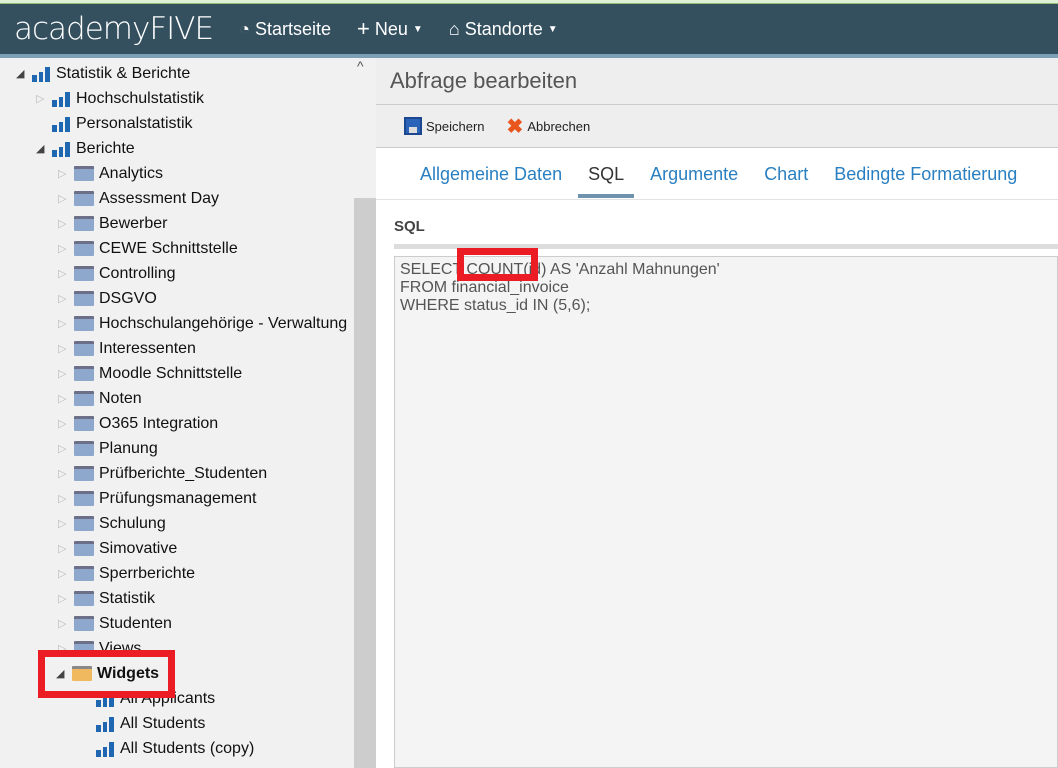 This screenshot has height=768, width=1058. Describe the element at coordinates (171, 373) in the screenshot. I see `tree-item-label: Moodle Schnittstelle` at that location.